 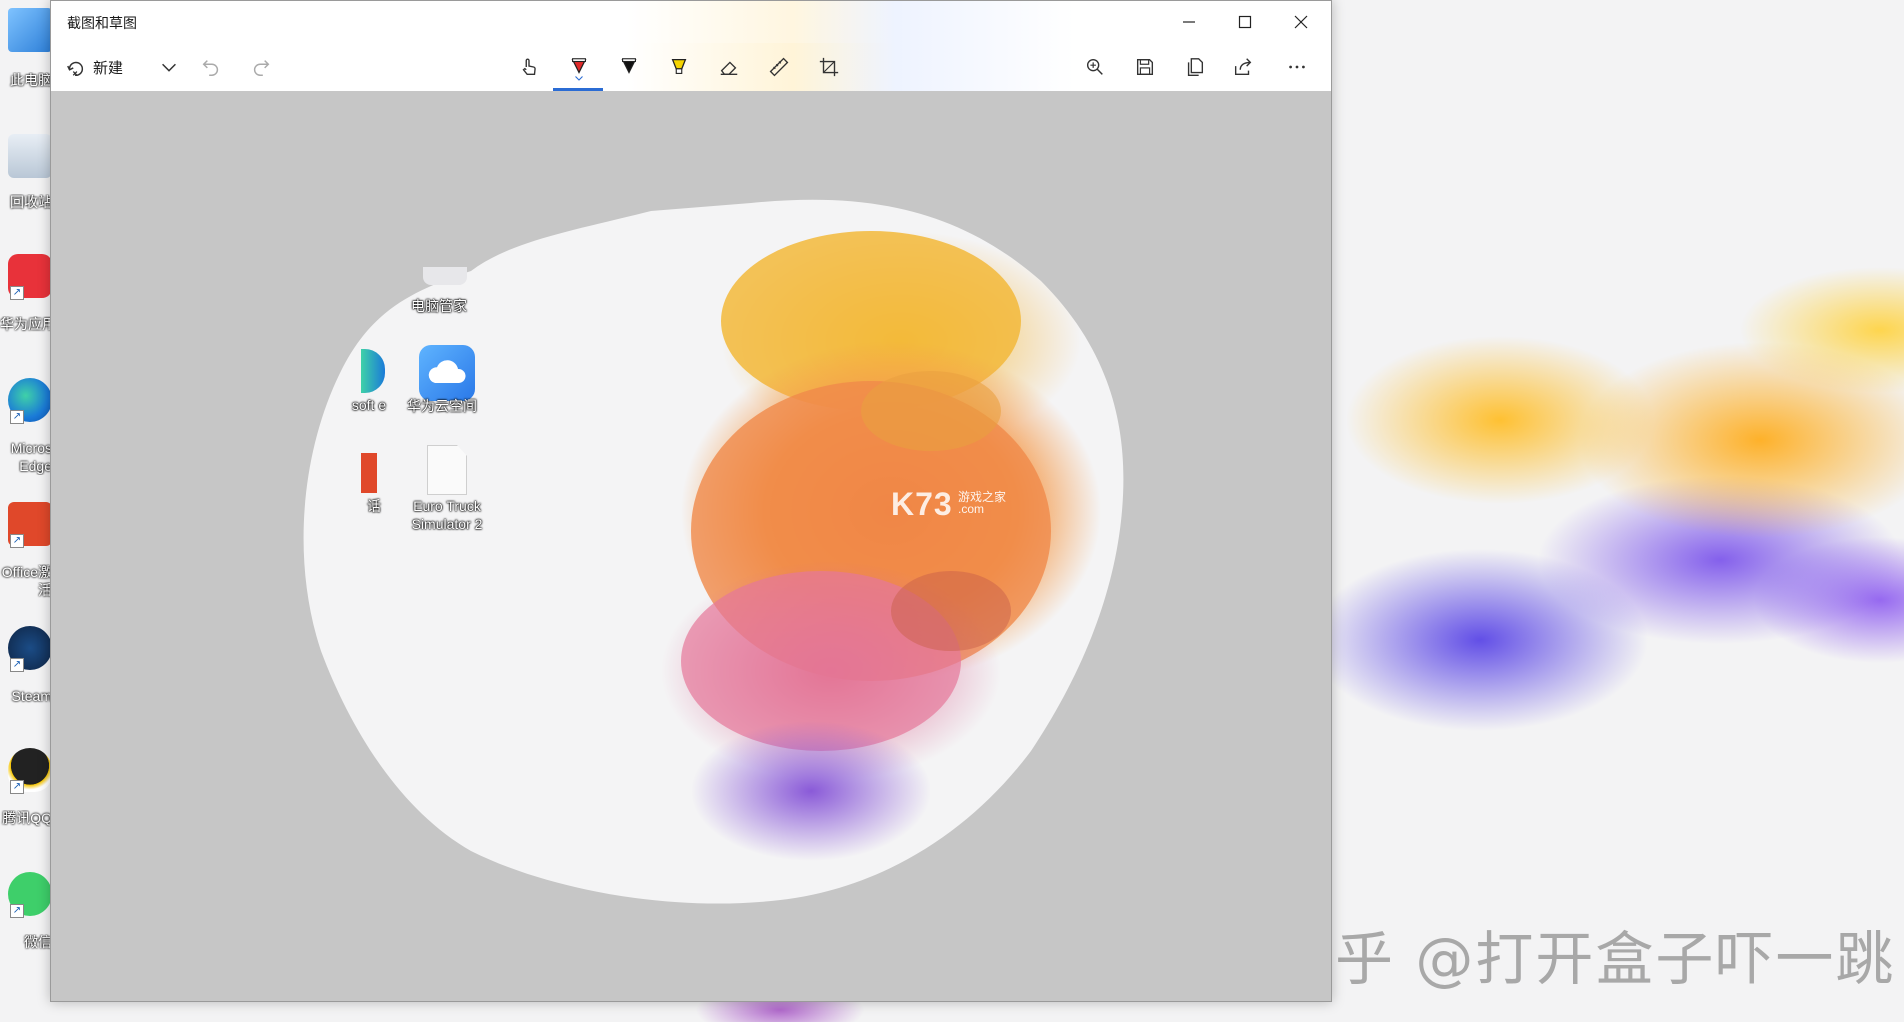 I want to click on copy-button, so click(x=1195, y=67).